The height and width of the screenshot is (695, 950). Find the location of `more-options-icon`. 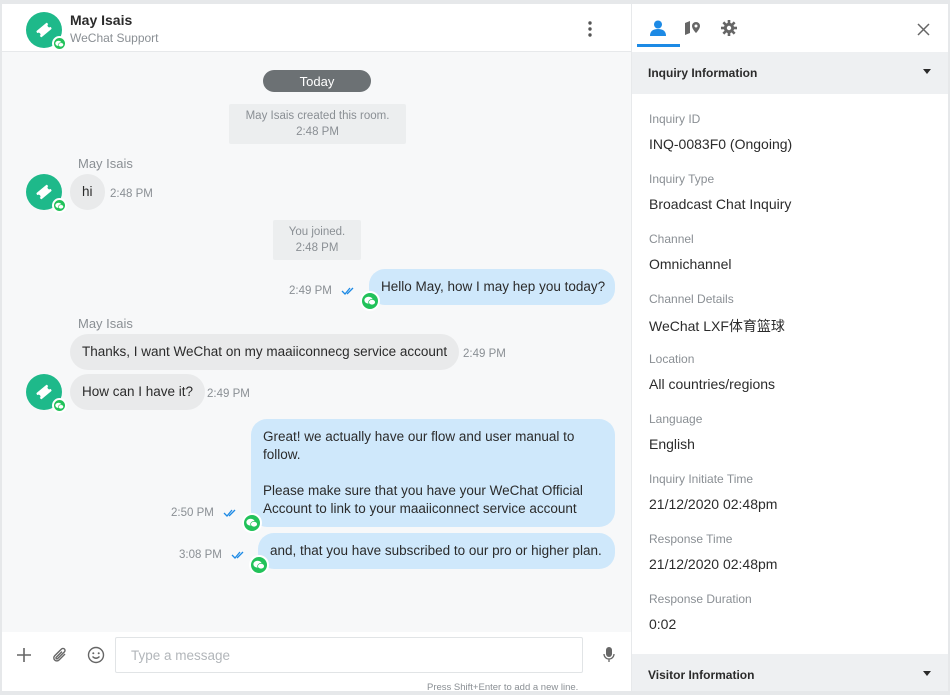

more-options-icon is located at coordinates (590, 29).